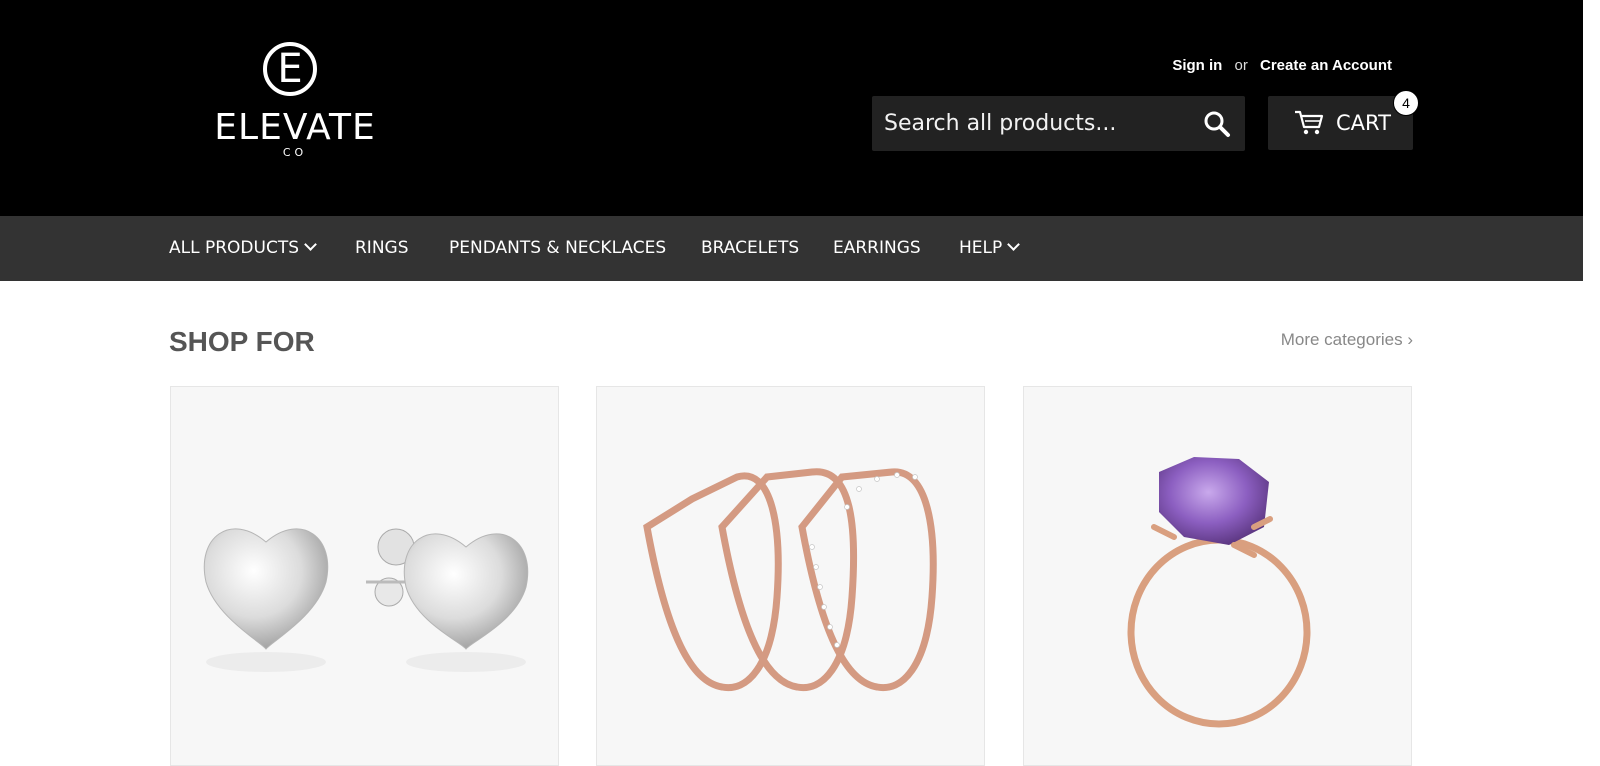 The height and width of the screenshot is (766, 1600). I want to click on logo-subtext: CO, so click(295, 152).